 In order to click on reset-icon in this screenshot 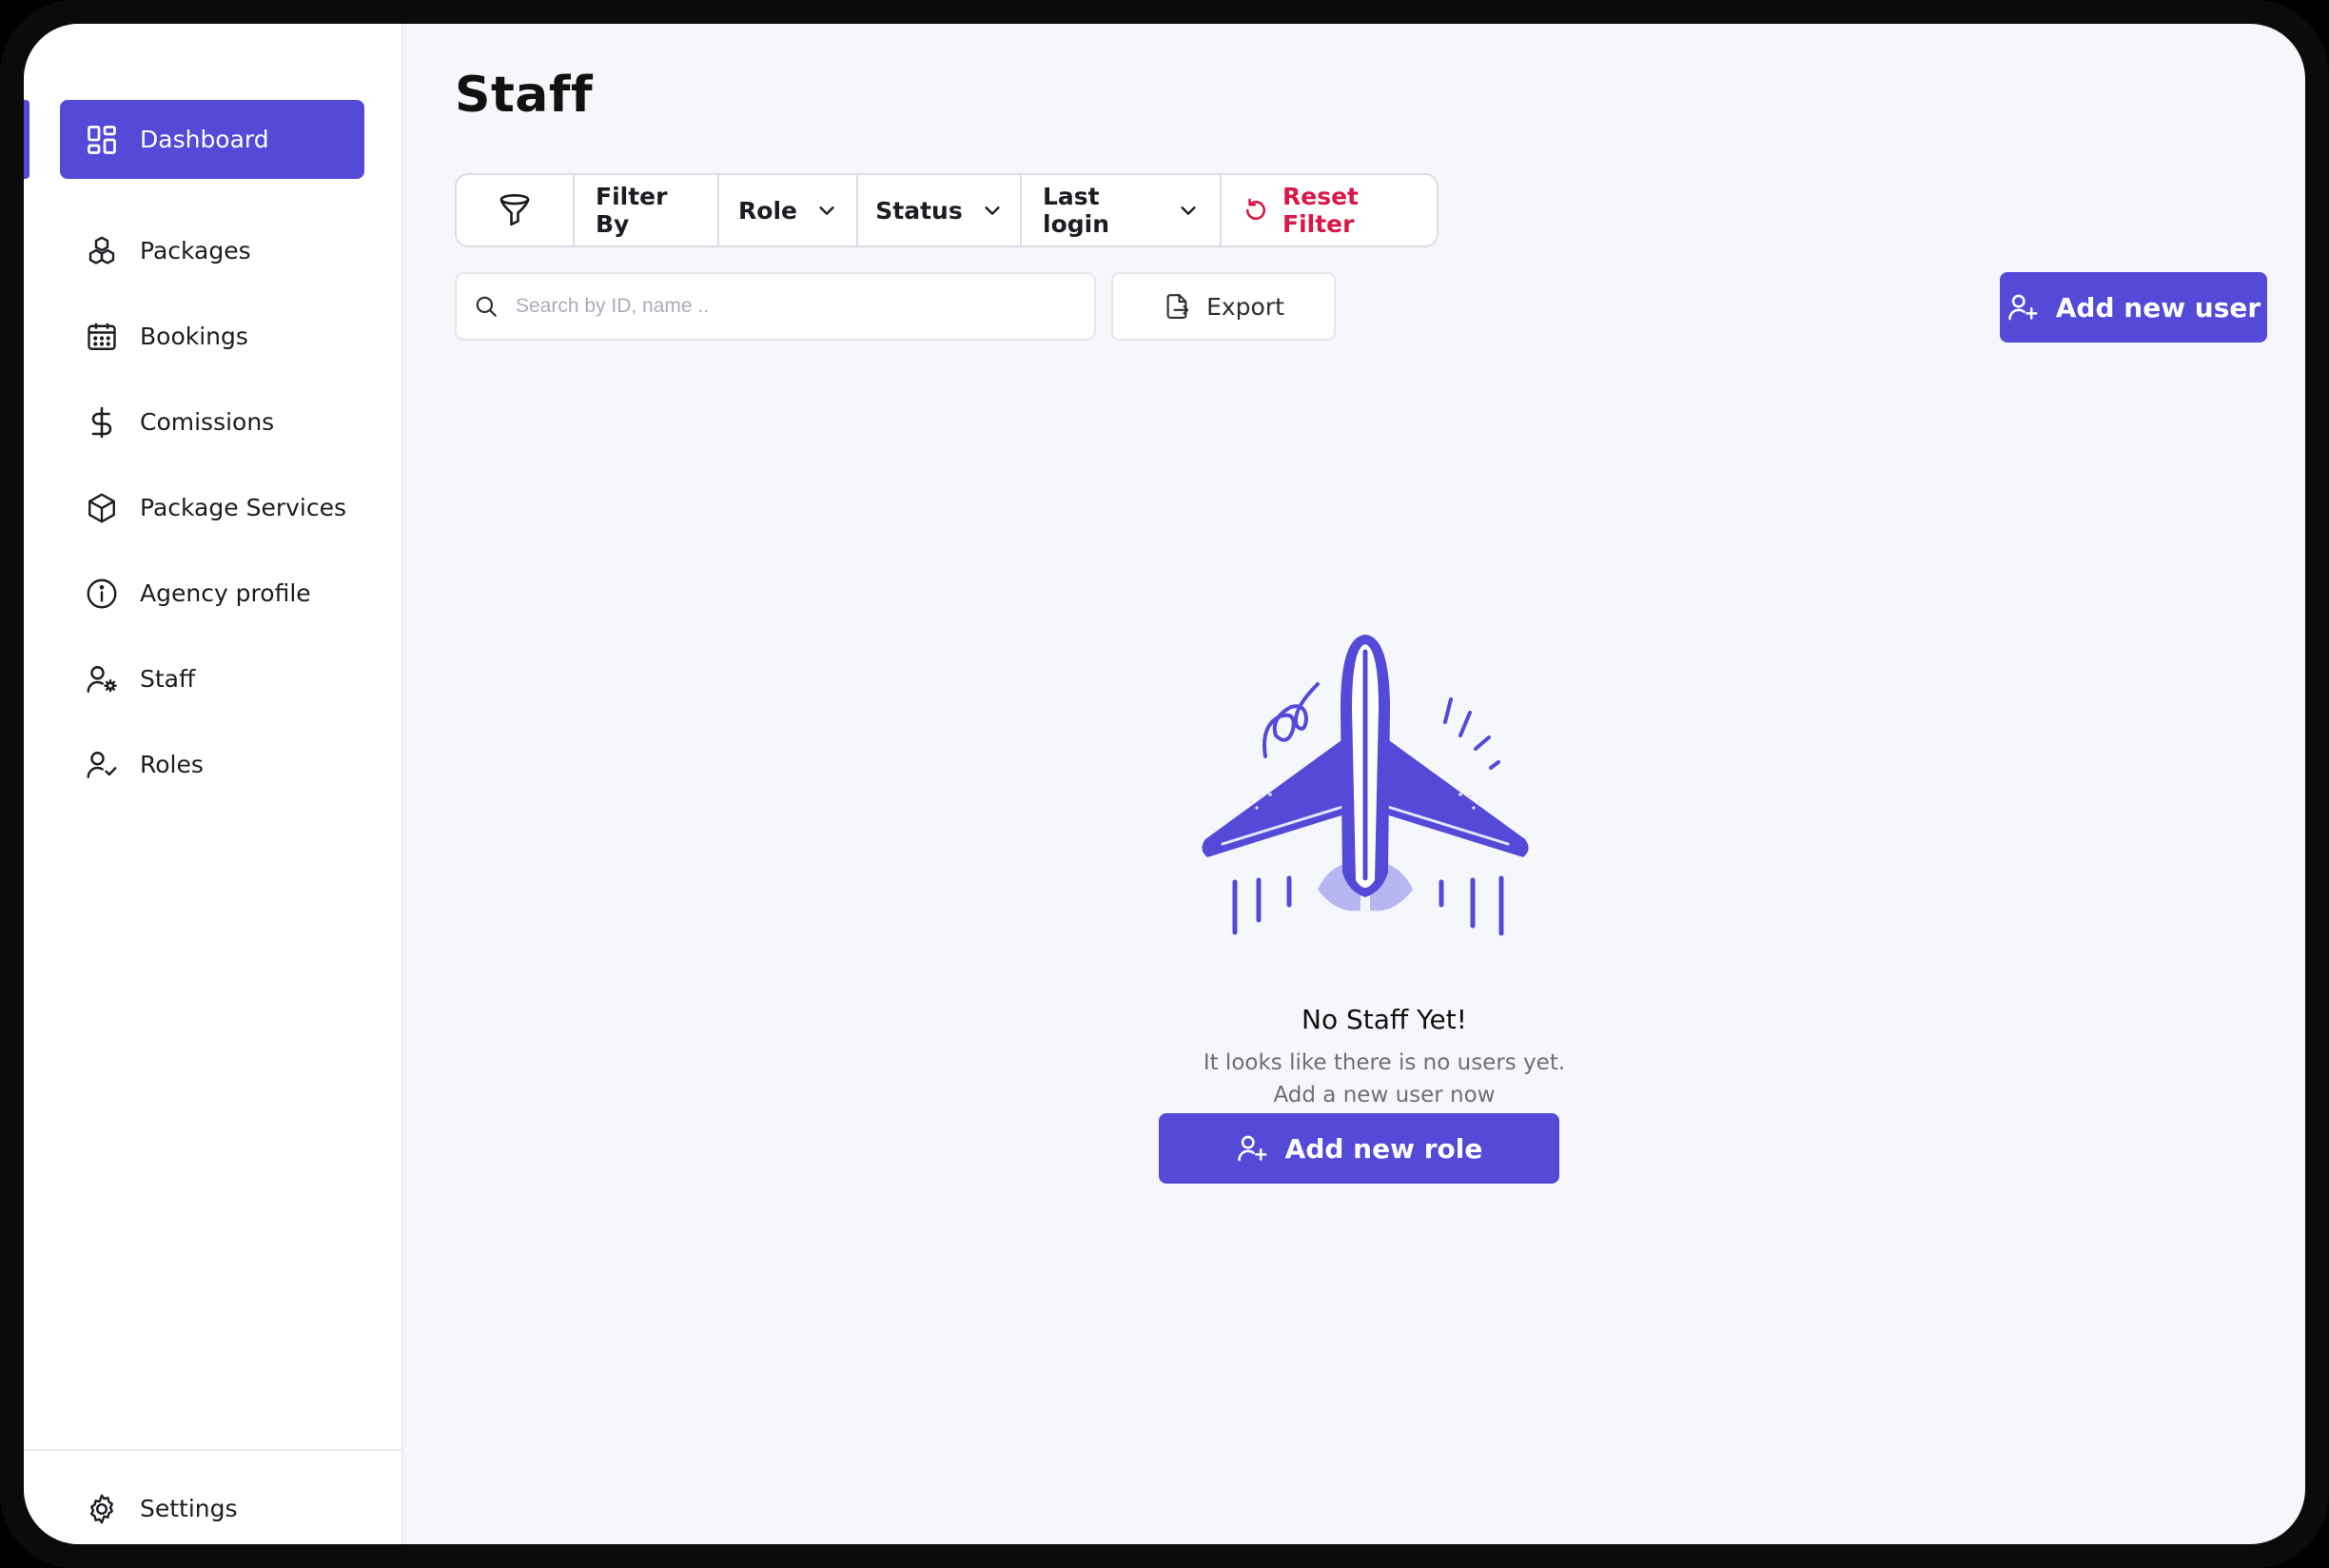, I will do `click(1255, 209)`.